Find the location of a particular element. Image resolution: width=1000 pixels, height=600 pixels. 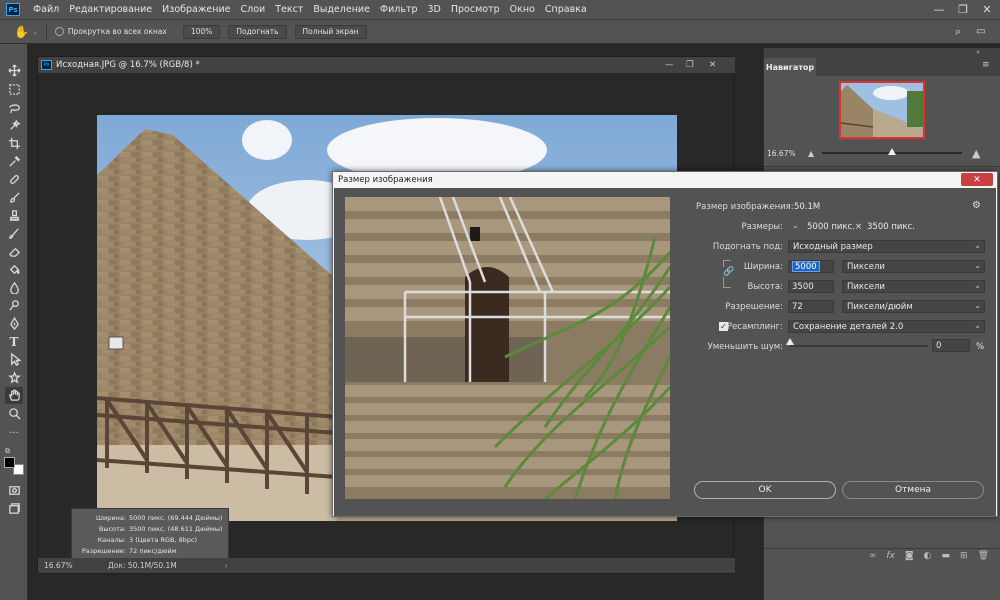

menu-edit: Редактирование is located at coordinates (110, 9).